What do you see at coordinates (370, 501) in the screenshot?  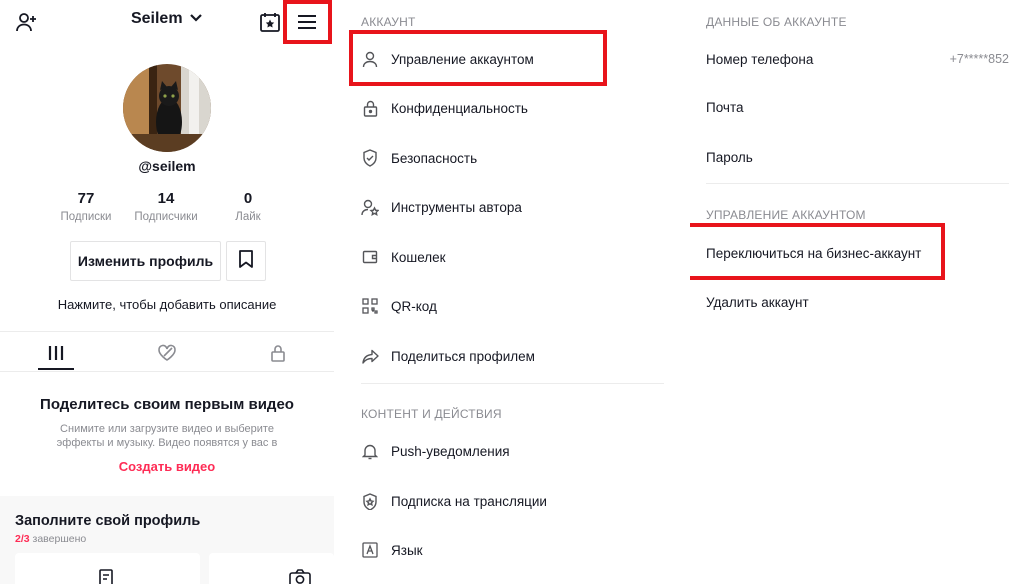 I see `live-subscription-icon` at bounding box center [370, 501].